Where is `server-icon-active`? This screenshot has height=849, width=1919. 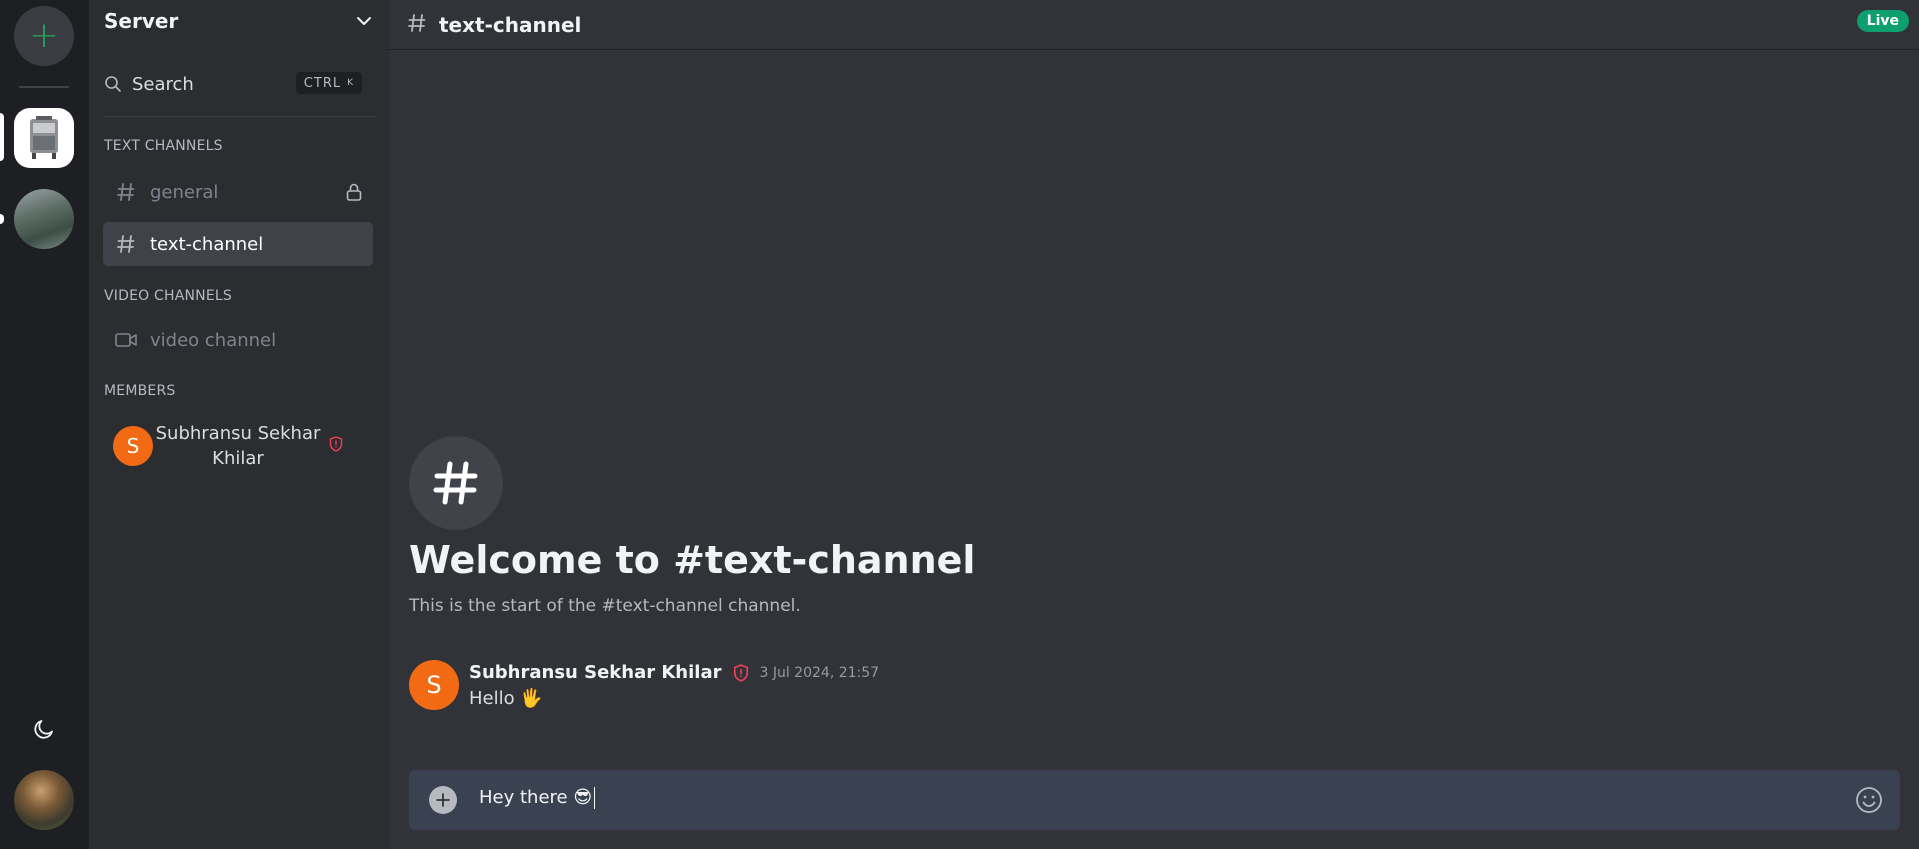 server-icon-active is located at coordinates (44, 138).